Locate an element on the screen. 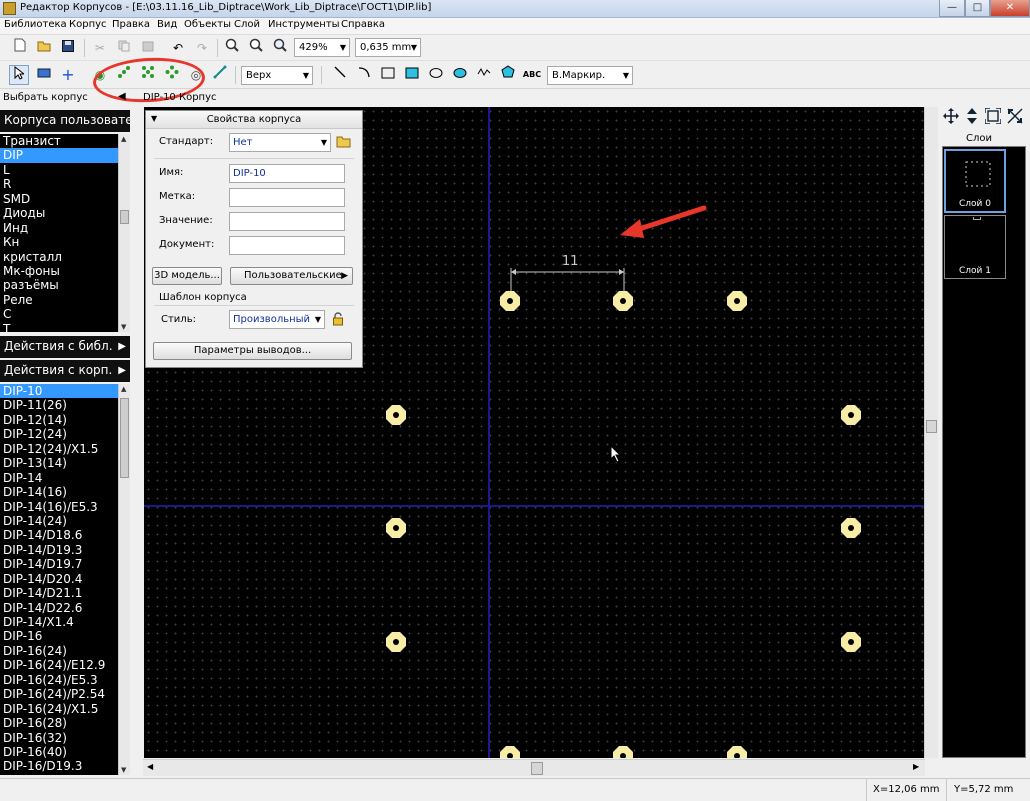 The width and height of the screenshot is (1030, 801). style-select: Произвольный ▼ is located at coordinates (277, 319).